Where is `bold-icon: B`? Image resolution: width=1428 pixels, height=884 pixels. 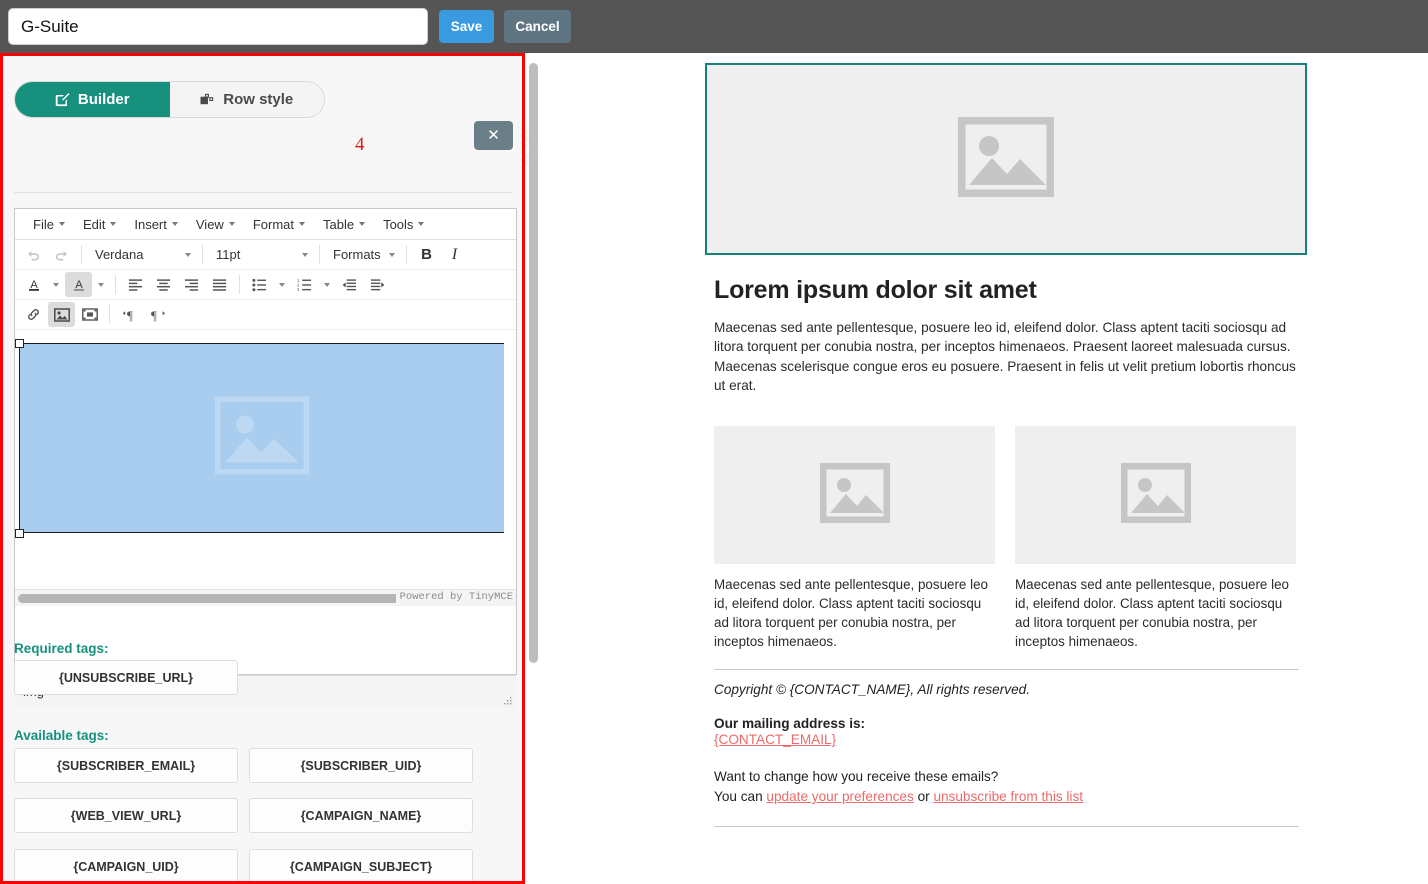 bold-icon: B is located at coordinates (426, 254).